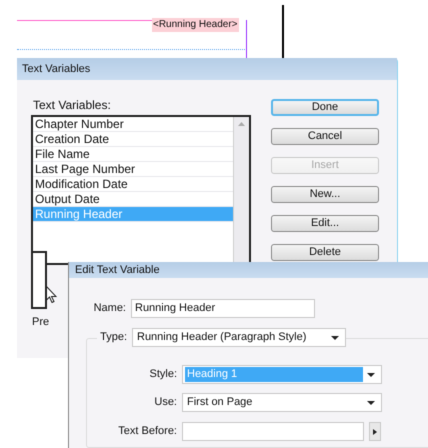 This screenshot has width=428, height=448. Describe the element at coordinates (56, 69) in the screenshot. I see `dialog-title: Text Variables` at that location.